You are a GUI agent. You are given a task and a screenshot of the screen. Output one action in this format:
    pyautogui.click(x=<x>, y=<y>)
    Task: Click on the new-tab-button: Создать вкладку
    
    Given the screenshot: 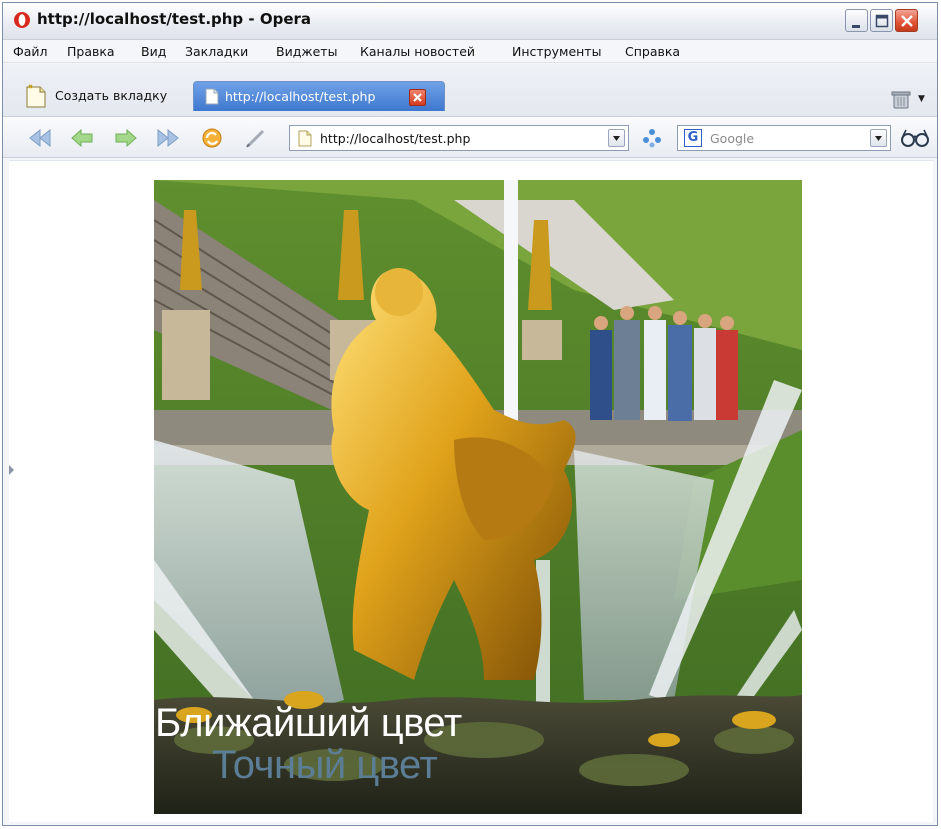 What is the action you would take?
    pyautogui.click(x=102, y=95)
    